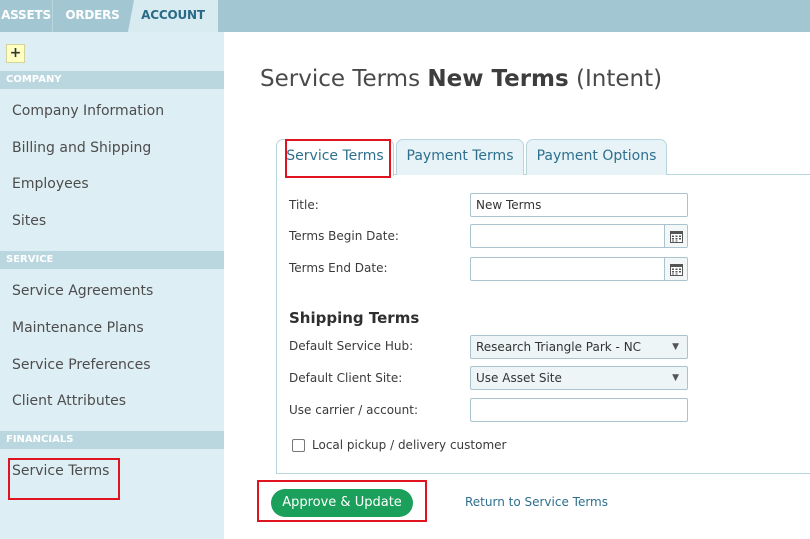  Describe the element at coordinates (579, 410) in the screenshot. I see `carrier-account-input` at that location.